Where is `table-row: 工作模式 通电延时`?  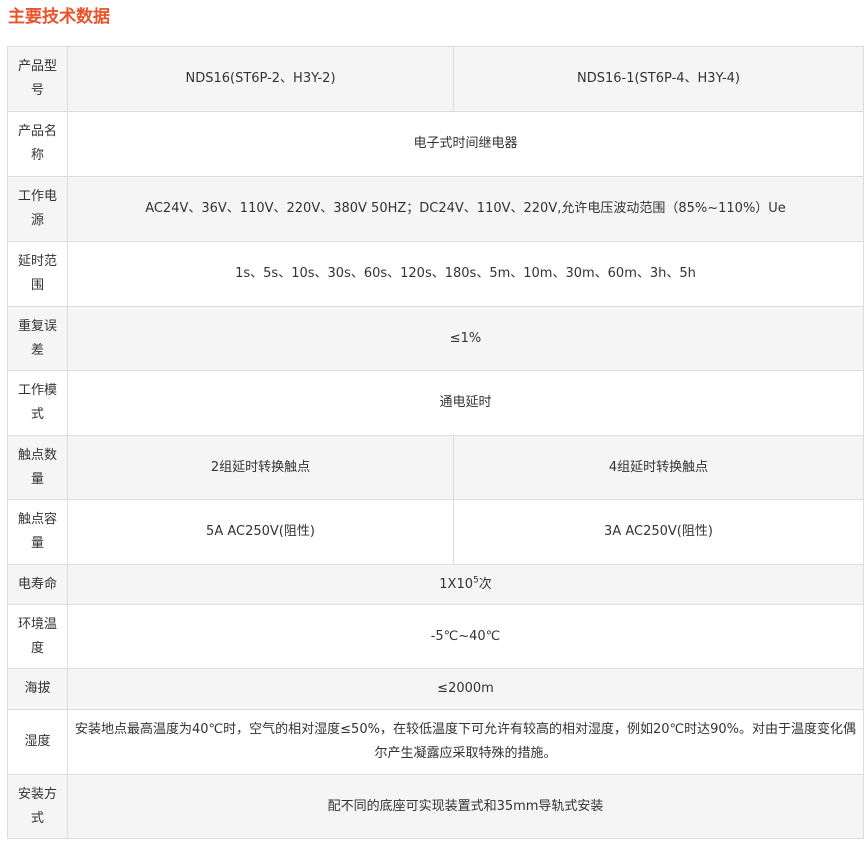
table-row: 工作模式 通电延时 is located at coordinates (435, 403).